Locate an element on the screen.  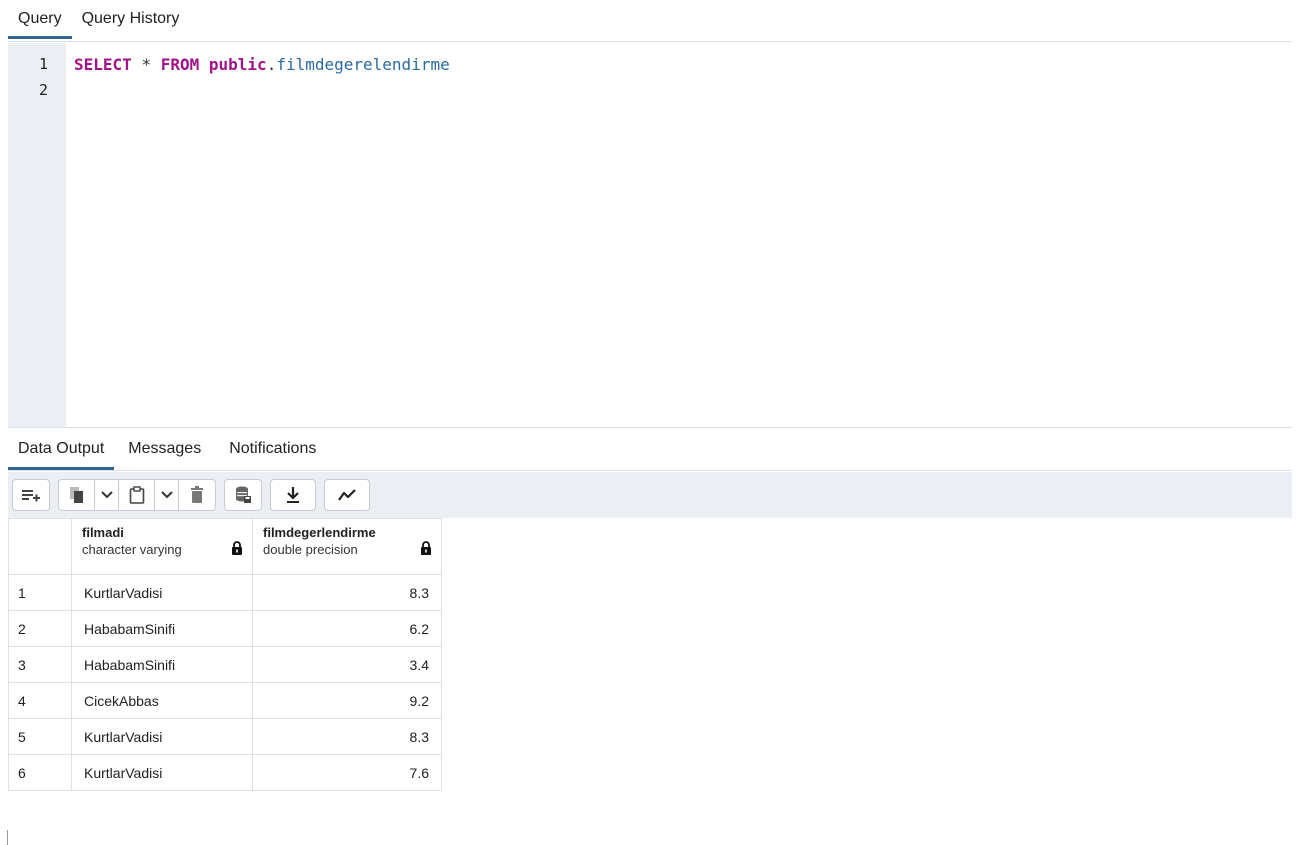
paste-options-button is located at coordinates (167, 495).